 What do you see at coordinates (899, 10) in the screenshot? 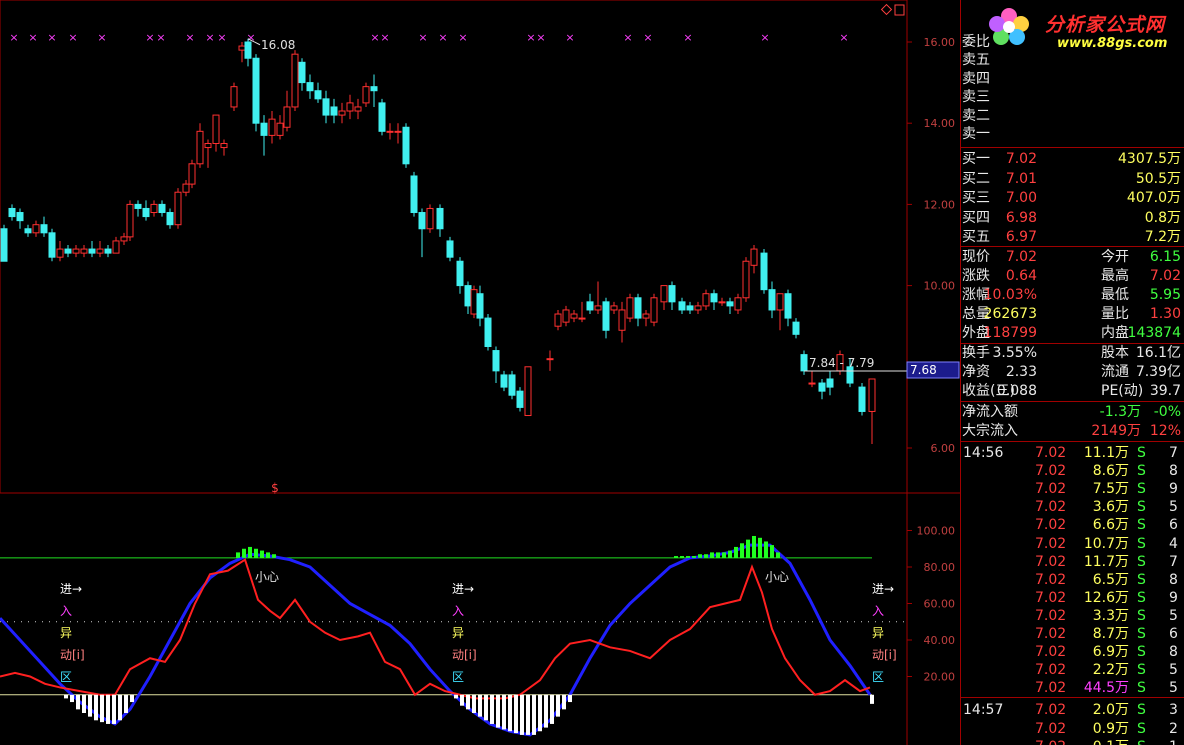
I see `restore-icon` at bounding box center [899, 10].